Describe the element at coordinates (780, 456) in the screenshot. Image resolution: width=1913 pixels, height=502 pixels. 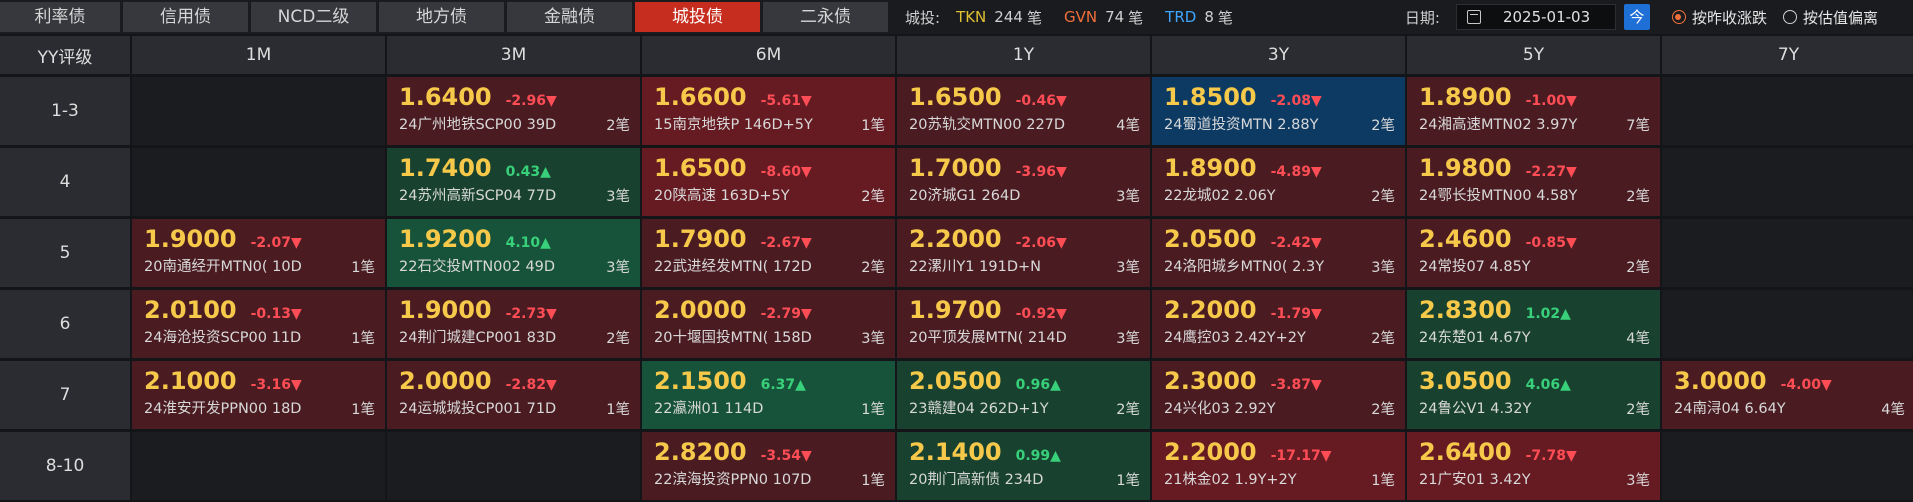
I see `change-number: -3.54` at that location.